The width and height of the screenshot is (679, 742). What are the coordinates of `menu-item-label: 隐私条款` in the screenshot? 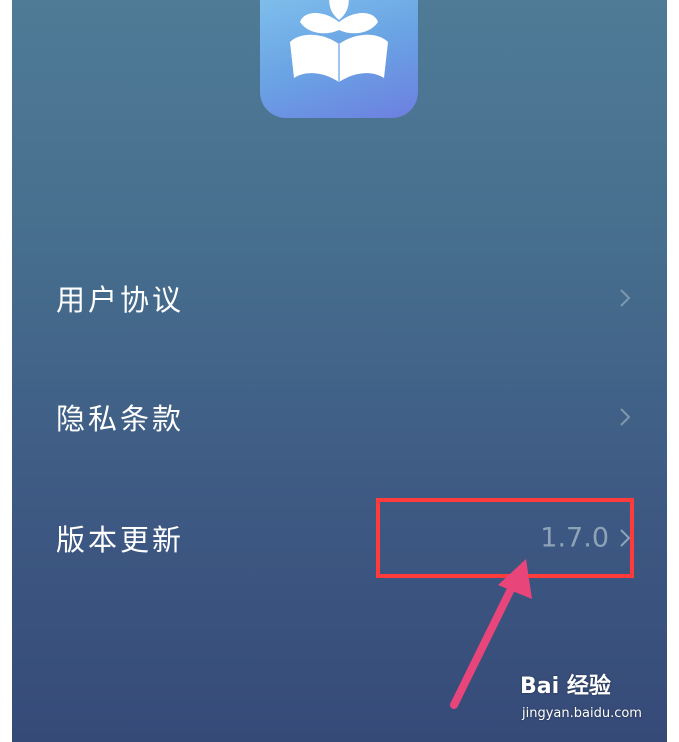 It's located at (120, 419).